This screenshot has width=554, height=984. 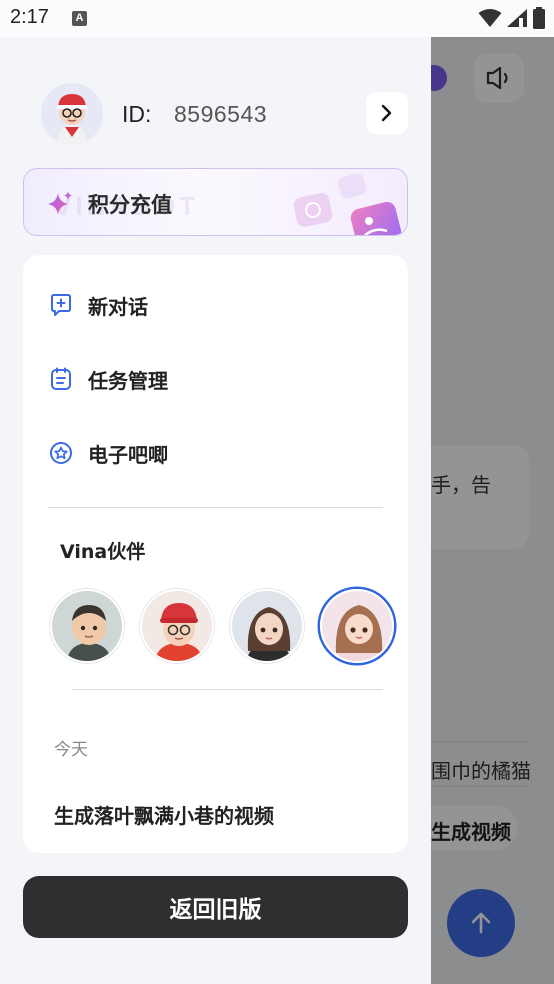 I want to click on partners-title: Vina伙伴, so click(x=103, y=552).